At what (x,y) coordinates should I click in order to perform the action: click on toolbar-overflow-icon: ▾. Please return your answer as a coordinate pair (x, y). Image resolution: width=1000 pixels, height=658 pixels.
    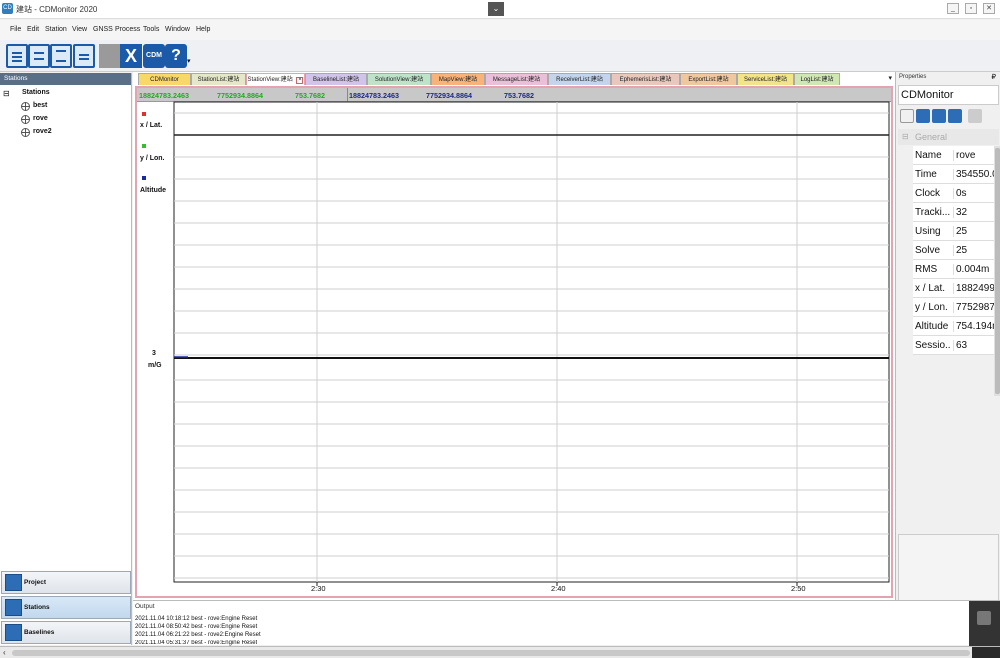
    Looking at the image, I should click on (189, 61).